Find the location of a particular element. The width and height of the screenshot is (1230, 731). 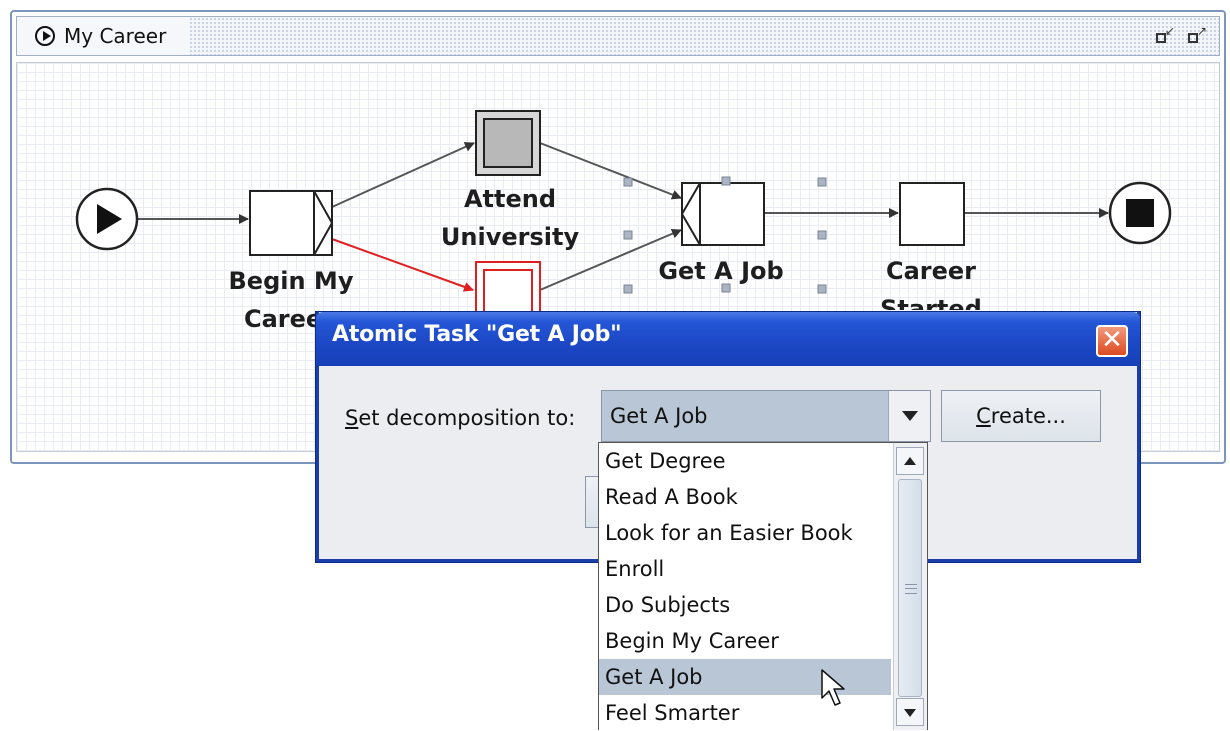

dropdown-item: Look for an Easier Book is located at coordinates (745, 533).